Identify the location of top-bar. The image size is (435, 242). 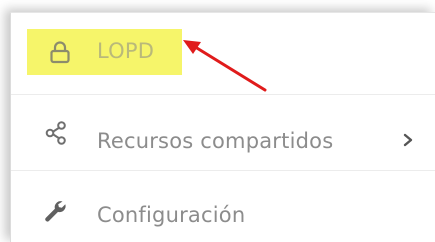
(217, 6).